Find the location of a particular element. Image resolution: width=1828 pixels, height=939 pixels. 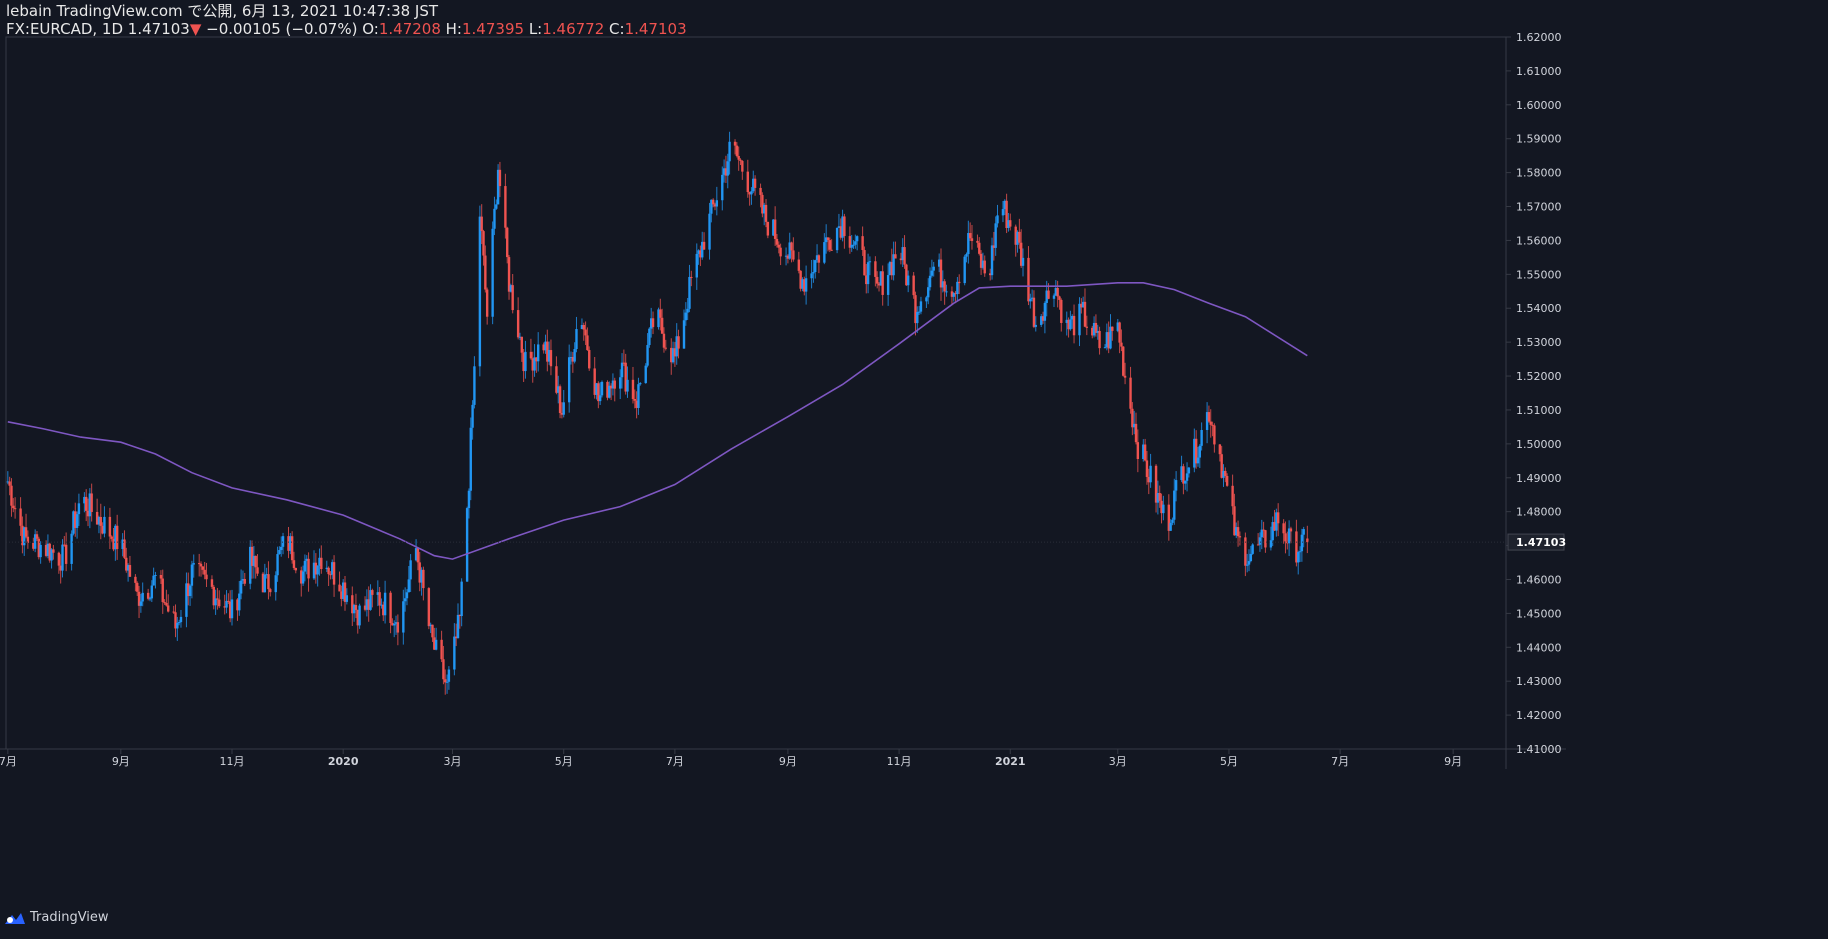

x-tick-label: 9月 is located at coordinates (121, 761).